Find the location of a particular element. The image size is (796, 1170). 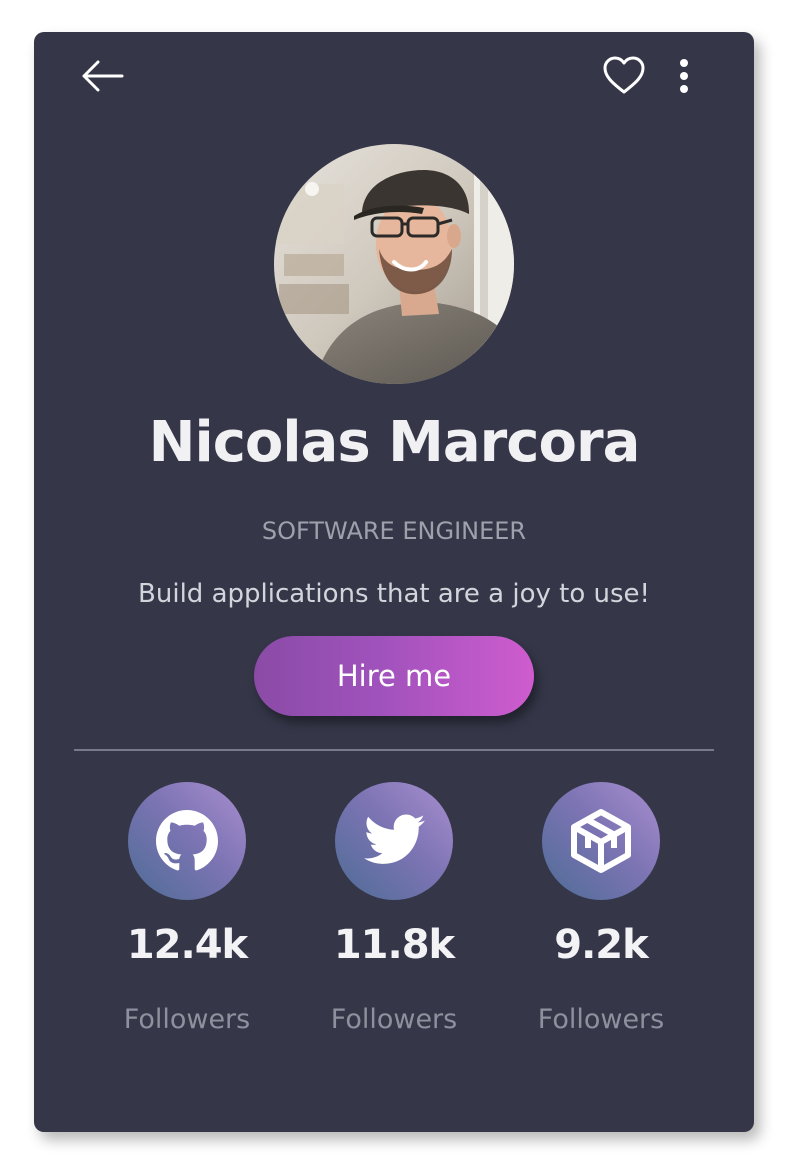

hire-me-button: Hire me is located at coordinates (394, 676).